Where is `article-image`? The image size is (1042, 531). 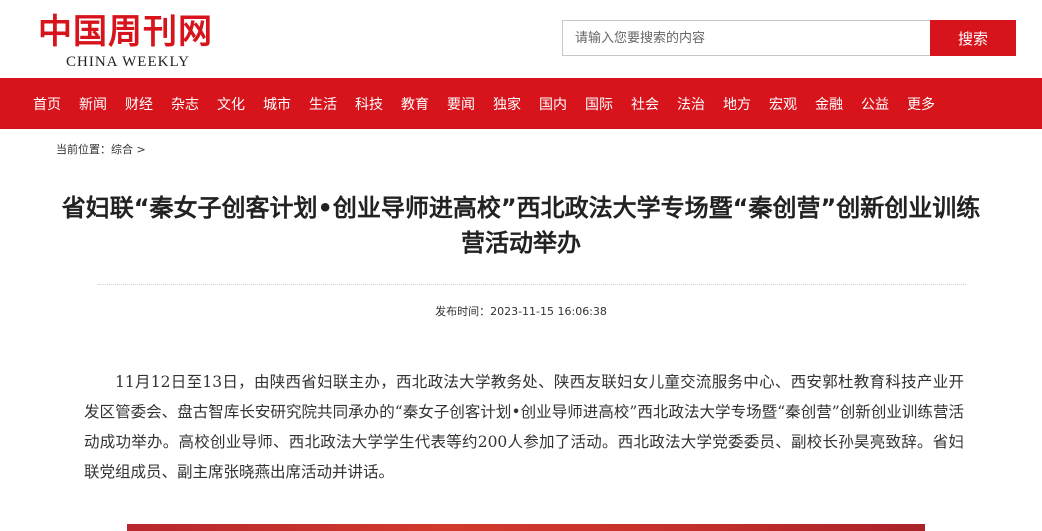
article-image is located at coordinates (526, 527).